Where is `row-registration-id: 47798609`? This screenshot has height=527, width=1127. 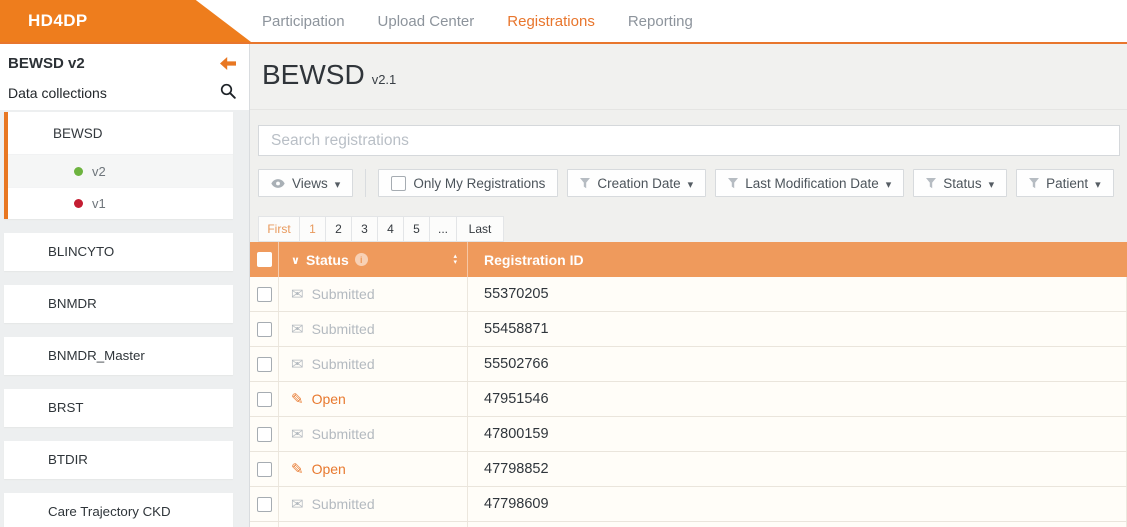 row-registration-id: 47798609 is located at coordinates (797, 504).